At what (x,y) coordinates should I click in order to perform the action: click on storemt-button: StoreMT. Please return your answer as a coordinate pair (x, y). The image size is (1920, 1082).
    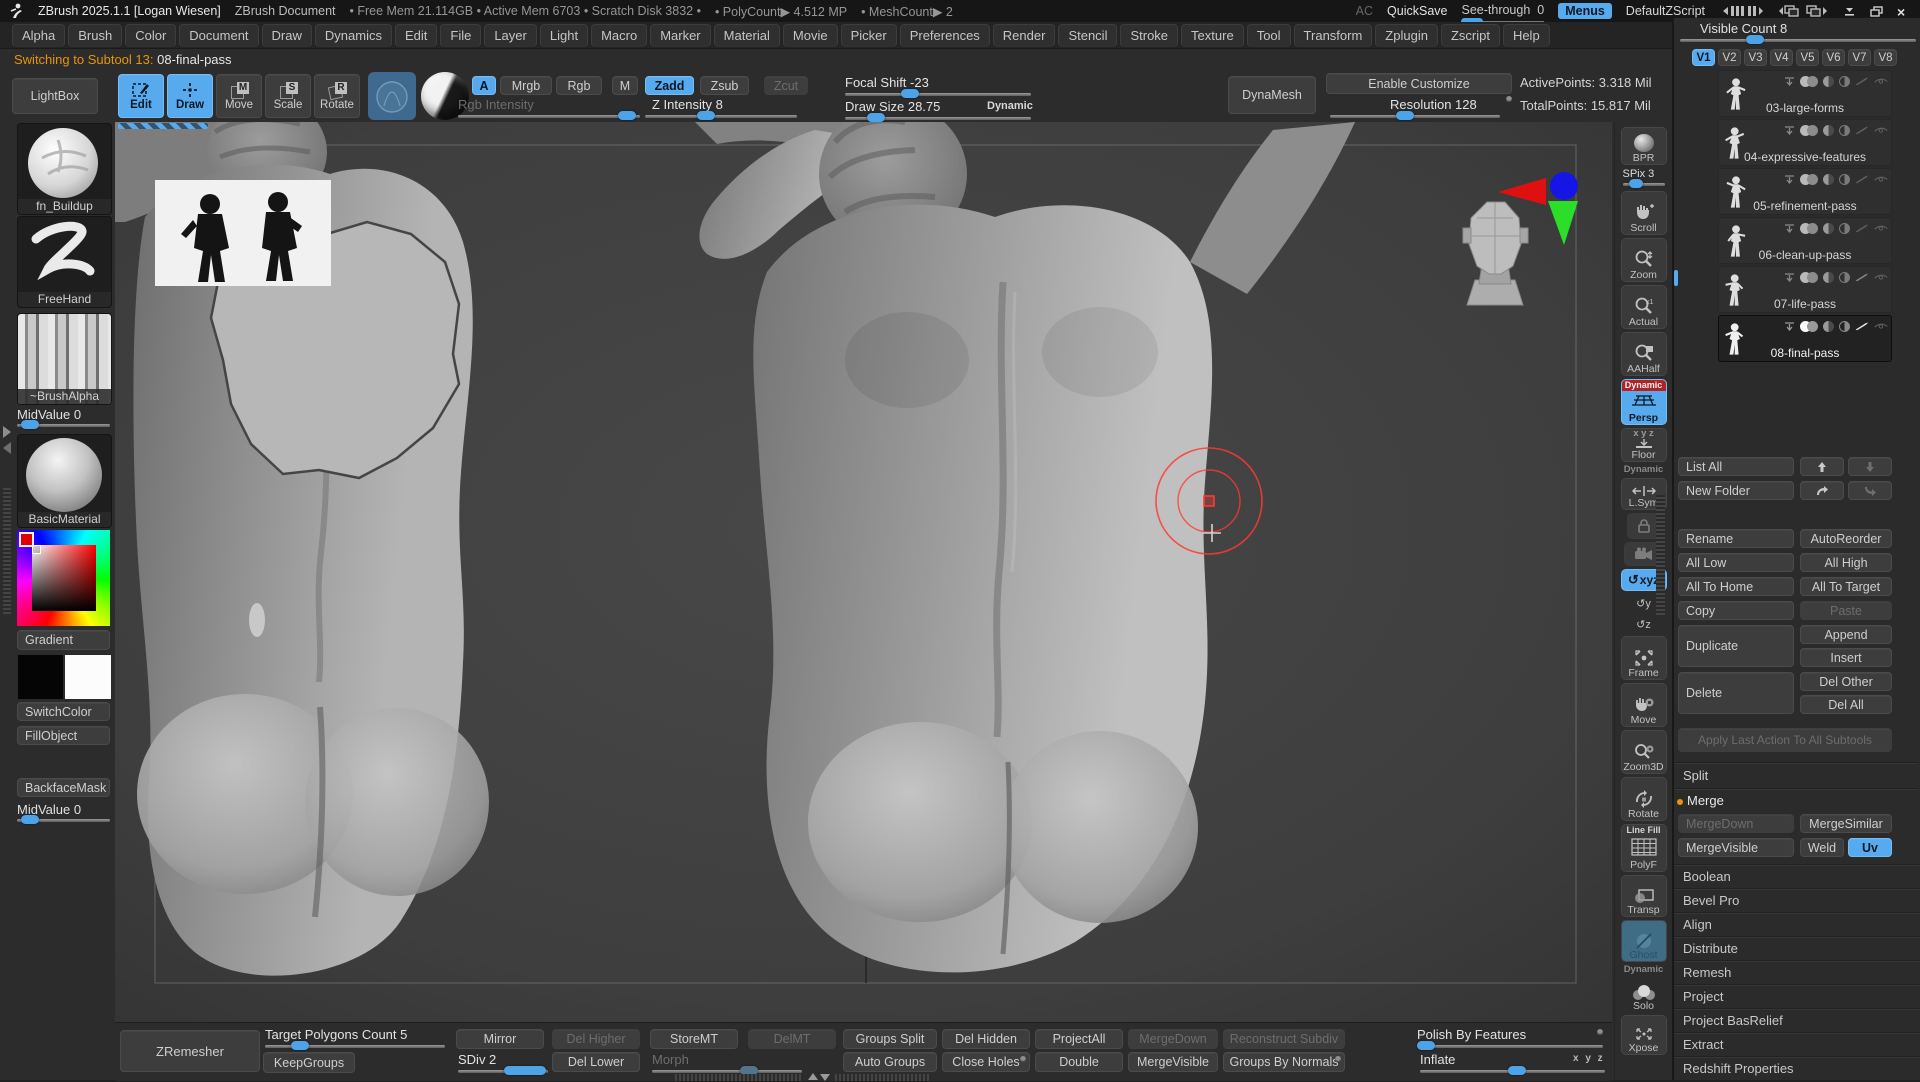
    Looking at the image, I should click on (694, 1039).